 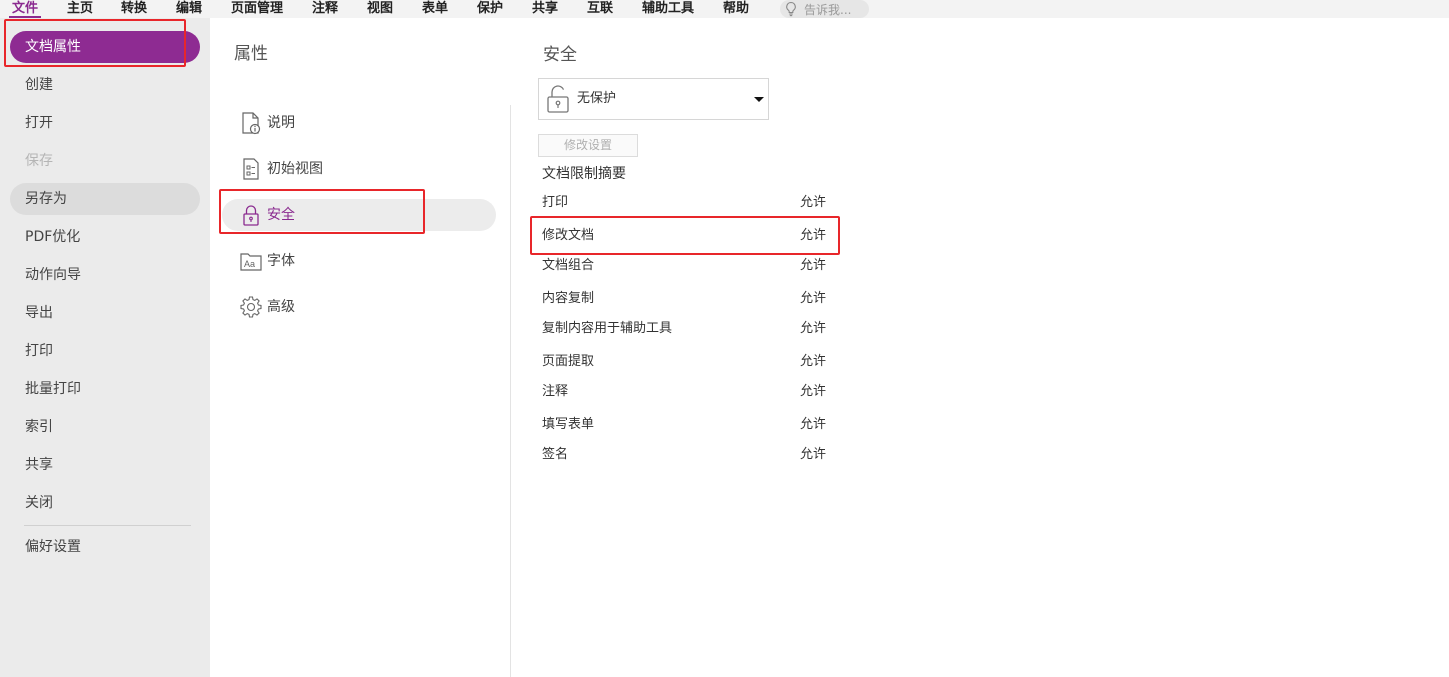 What do you see at coordinates (80, 9) in the screenshot?
I see `menu-home: 主页` at bounding box center [80, 9].